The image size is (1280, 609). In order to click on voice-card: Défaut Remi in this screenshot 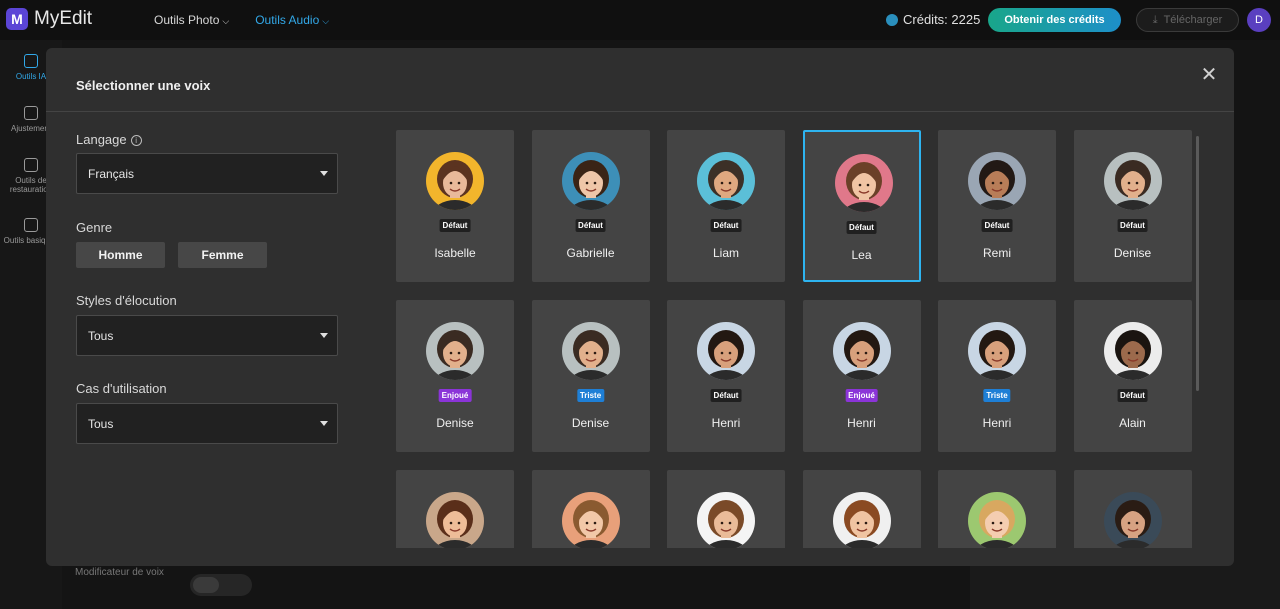, I will do `click(997, 206)`.